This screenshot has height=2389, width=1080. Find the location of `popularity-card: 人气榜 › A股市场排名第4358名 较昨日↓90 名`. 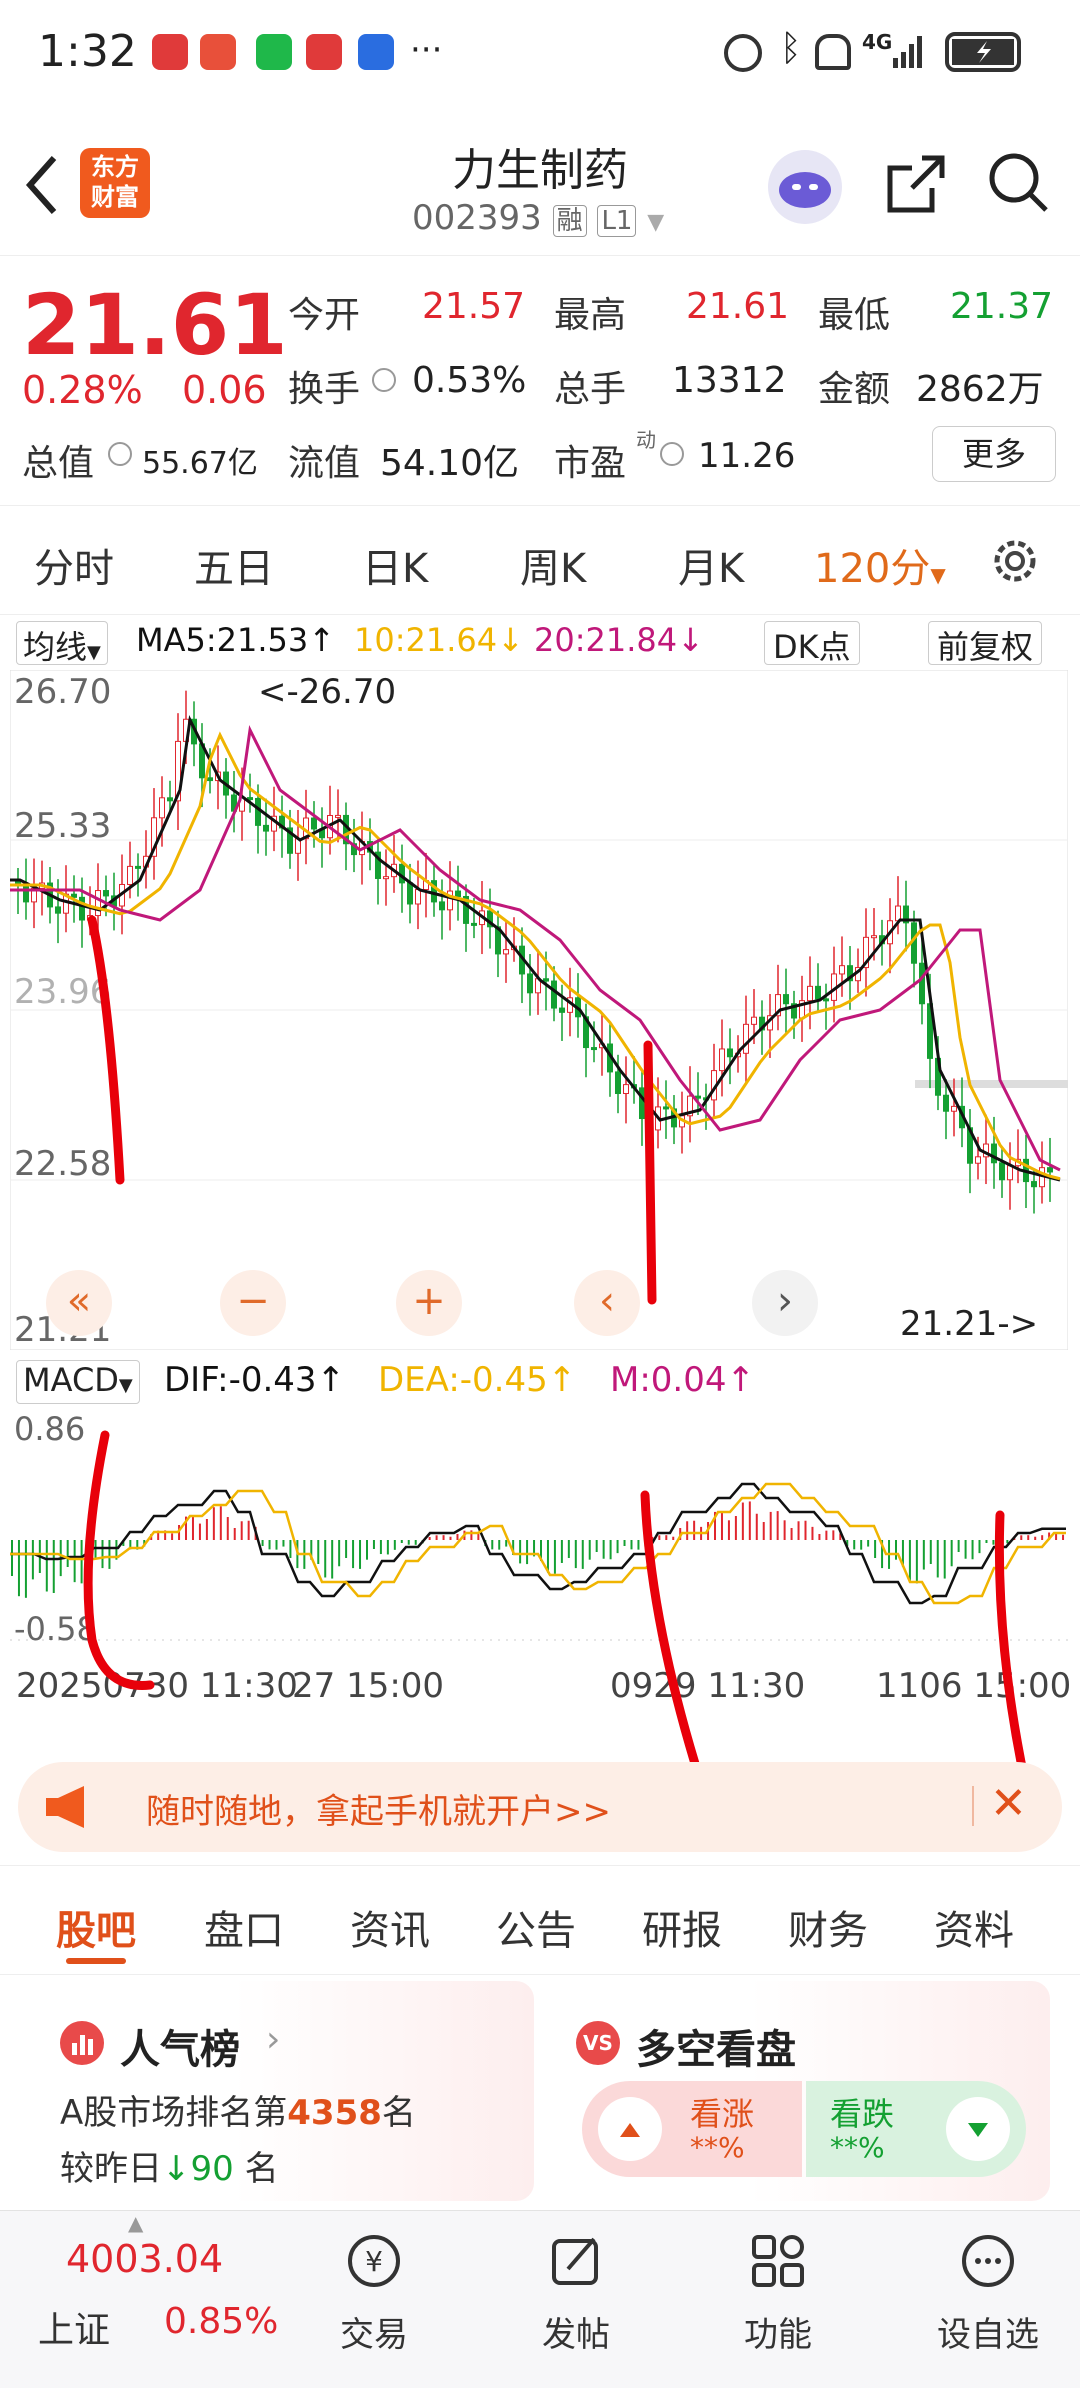

popularity-card: 人气榜 › A股市场排名第4358名 较昨日↓90 名 is located at coordinates (284, 2091).